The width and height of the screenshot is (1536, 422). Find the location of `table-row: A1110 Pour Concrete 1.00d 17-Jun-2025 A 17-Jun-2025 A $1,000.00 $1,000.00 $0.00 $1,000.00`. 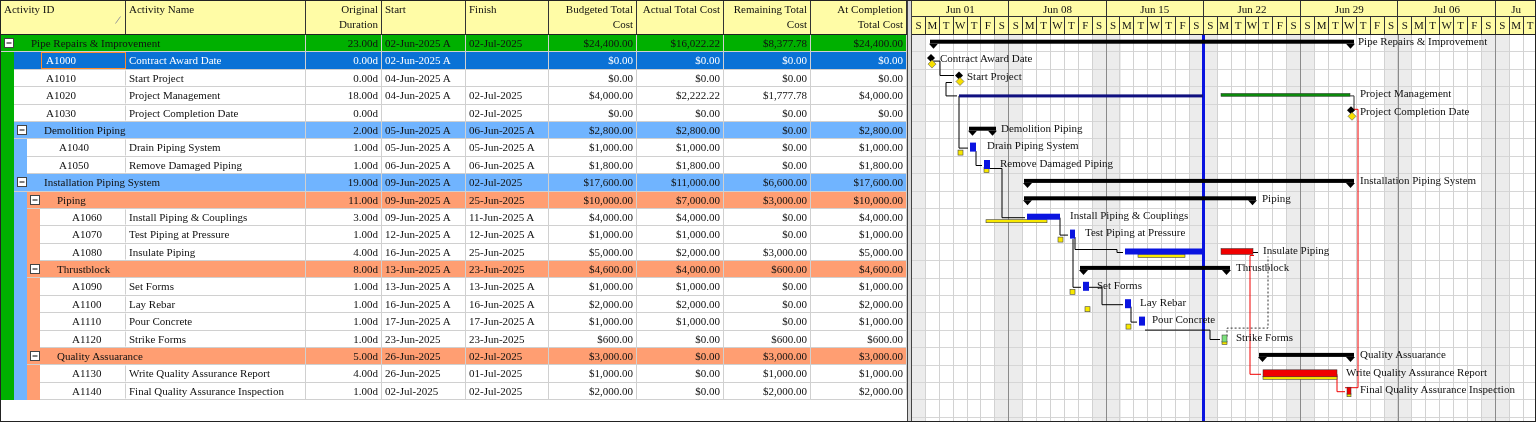

table-row: A1110 Pour Concrete 1.00d 17-Jun-2025 A 17-Jun-2025 A $1,000.00 $1,000.00 $0.00 $1,000.00 is located at coordinates (473, 322).